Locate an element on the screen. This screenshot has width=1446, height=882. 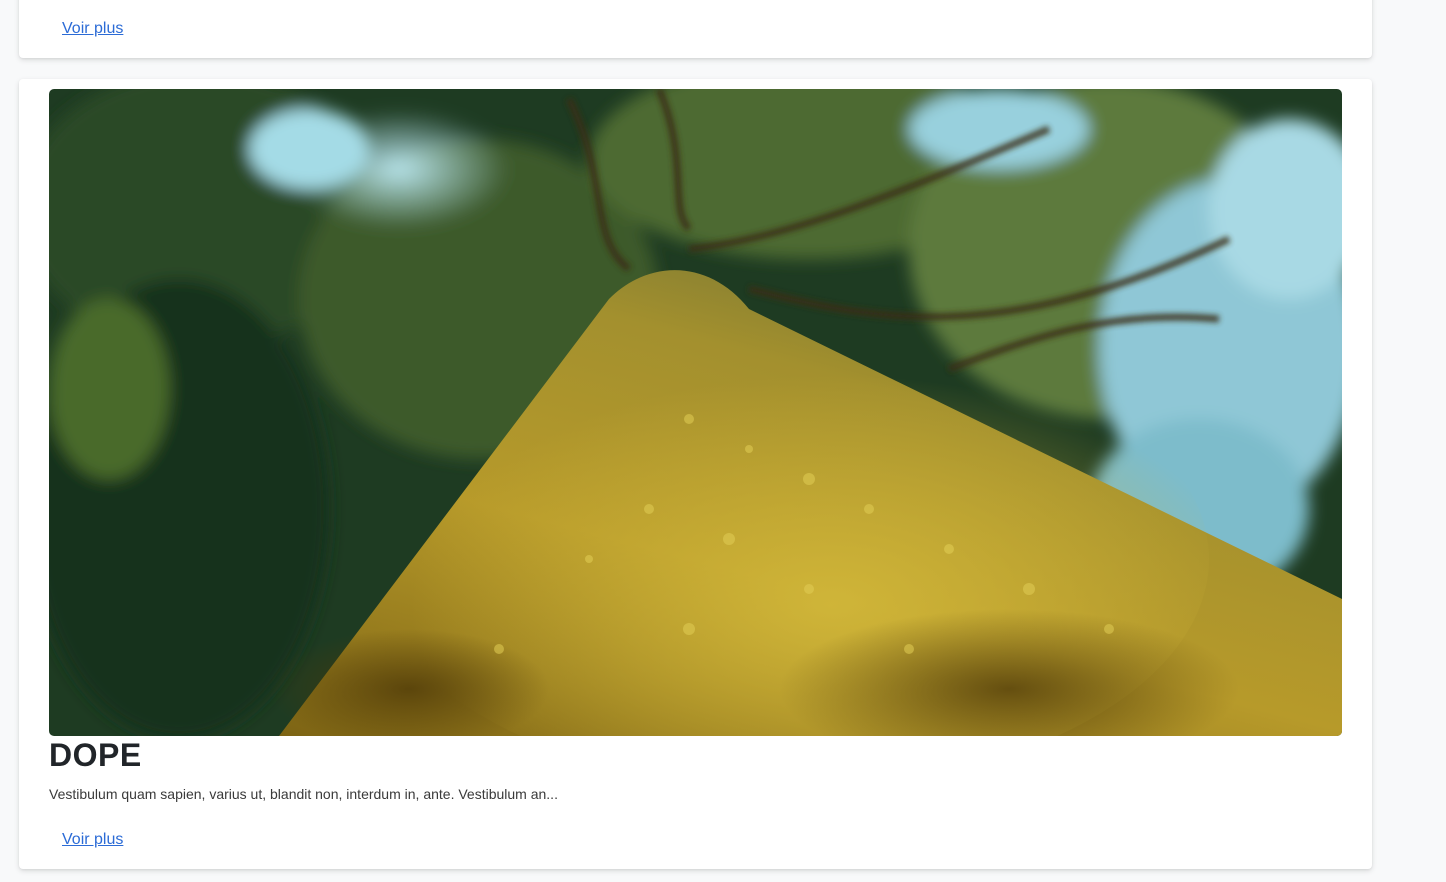
article-card: Voir plus is located at coordinates (695, 29).